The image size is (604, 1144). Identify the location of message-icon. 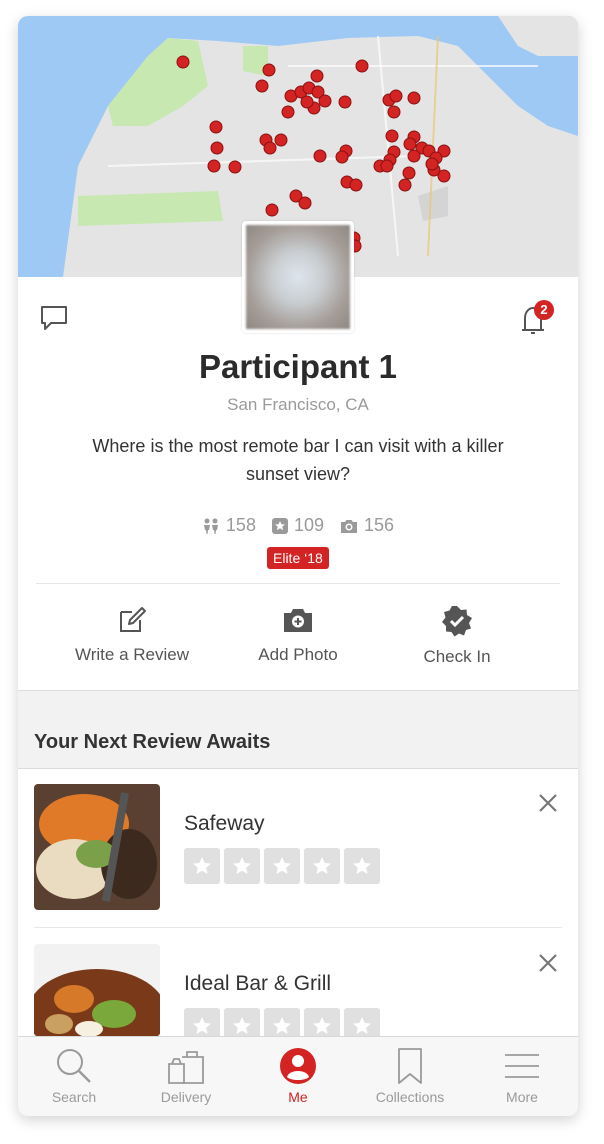
(54, 320).